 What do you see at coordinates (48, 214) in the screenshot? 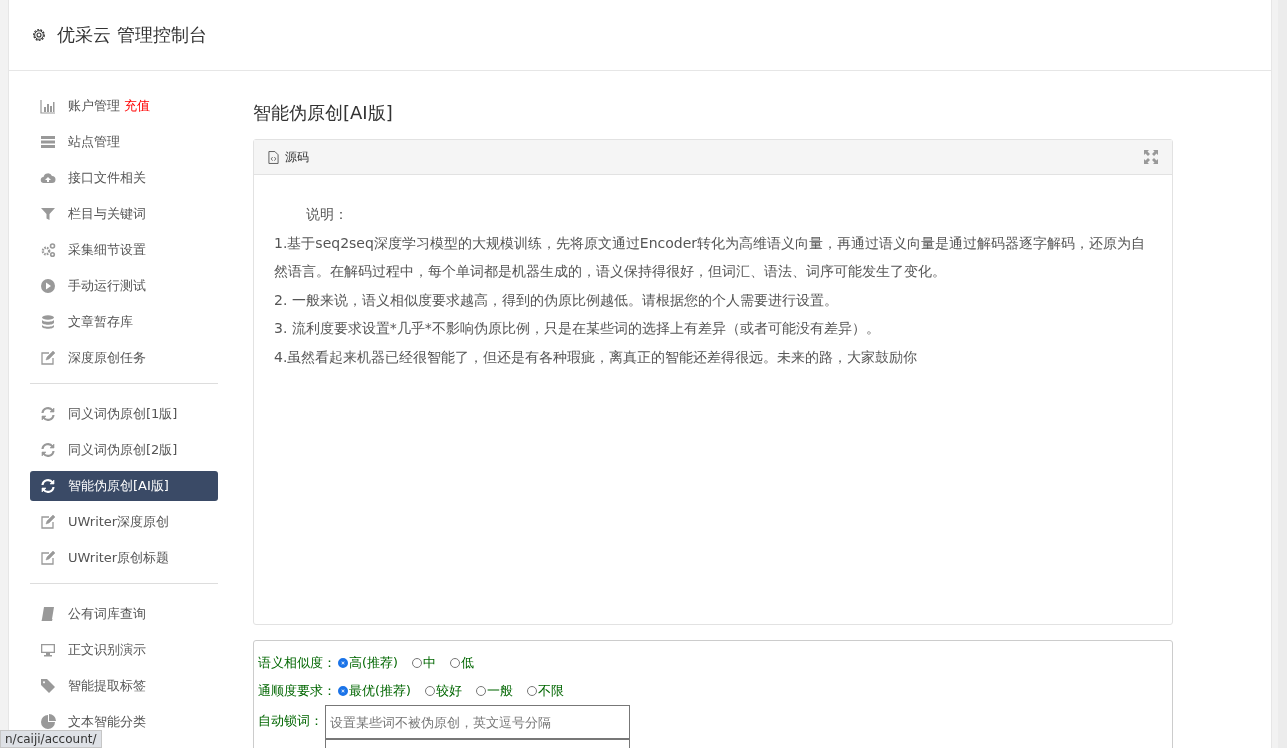
I see `filter-icon` at bounding box center [48, 214].